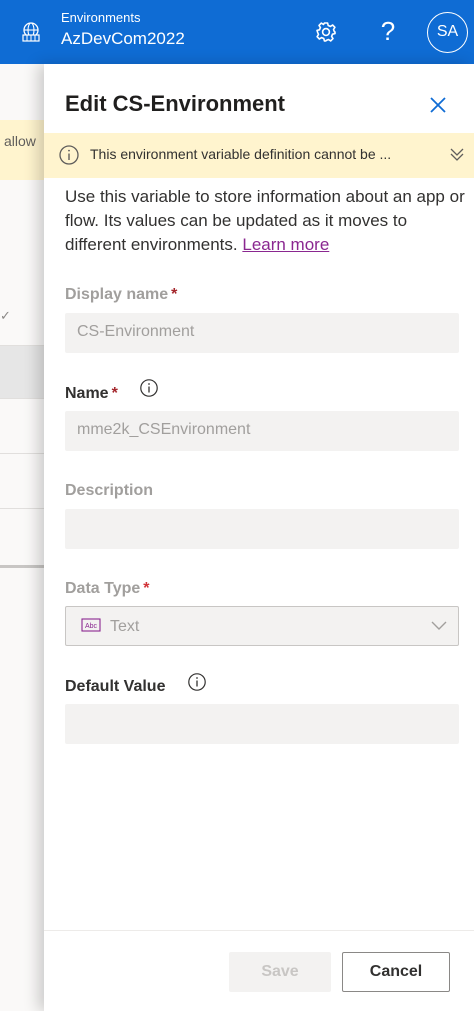 Image resolution: width=474 pixels, height=1011 pixels. What do you see at coordinates (103, 588) in the screenshot?
I see `data-type-label-text: Data Type` at bounding box center [103, 588].